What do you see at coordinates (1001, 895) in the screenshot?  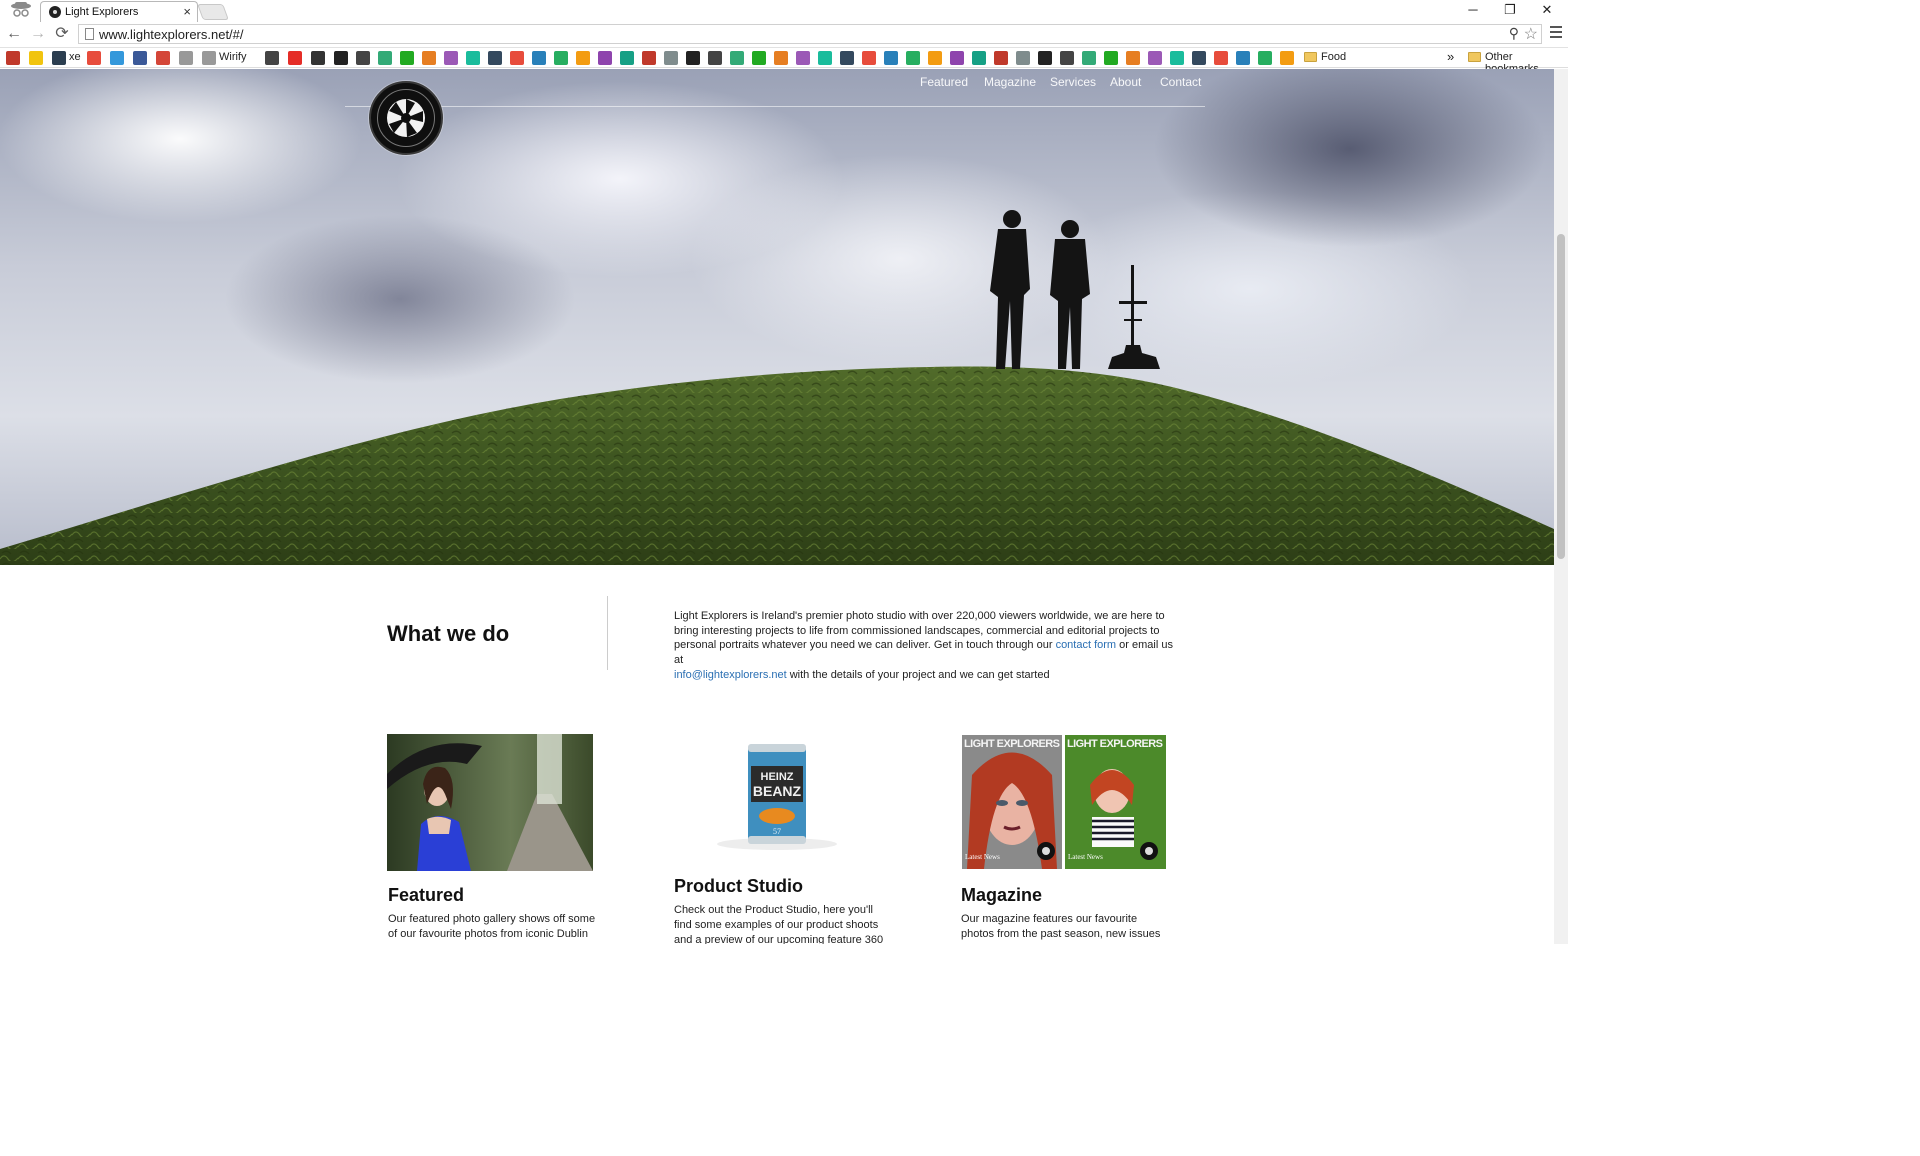 I see `card-title-magazine: Magazine` at bounding box center [1001, 895].